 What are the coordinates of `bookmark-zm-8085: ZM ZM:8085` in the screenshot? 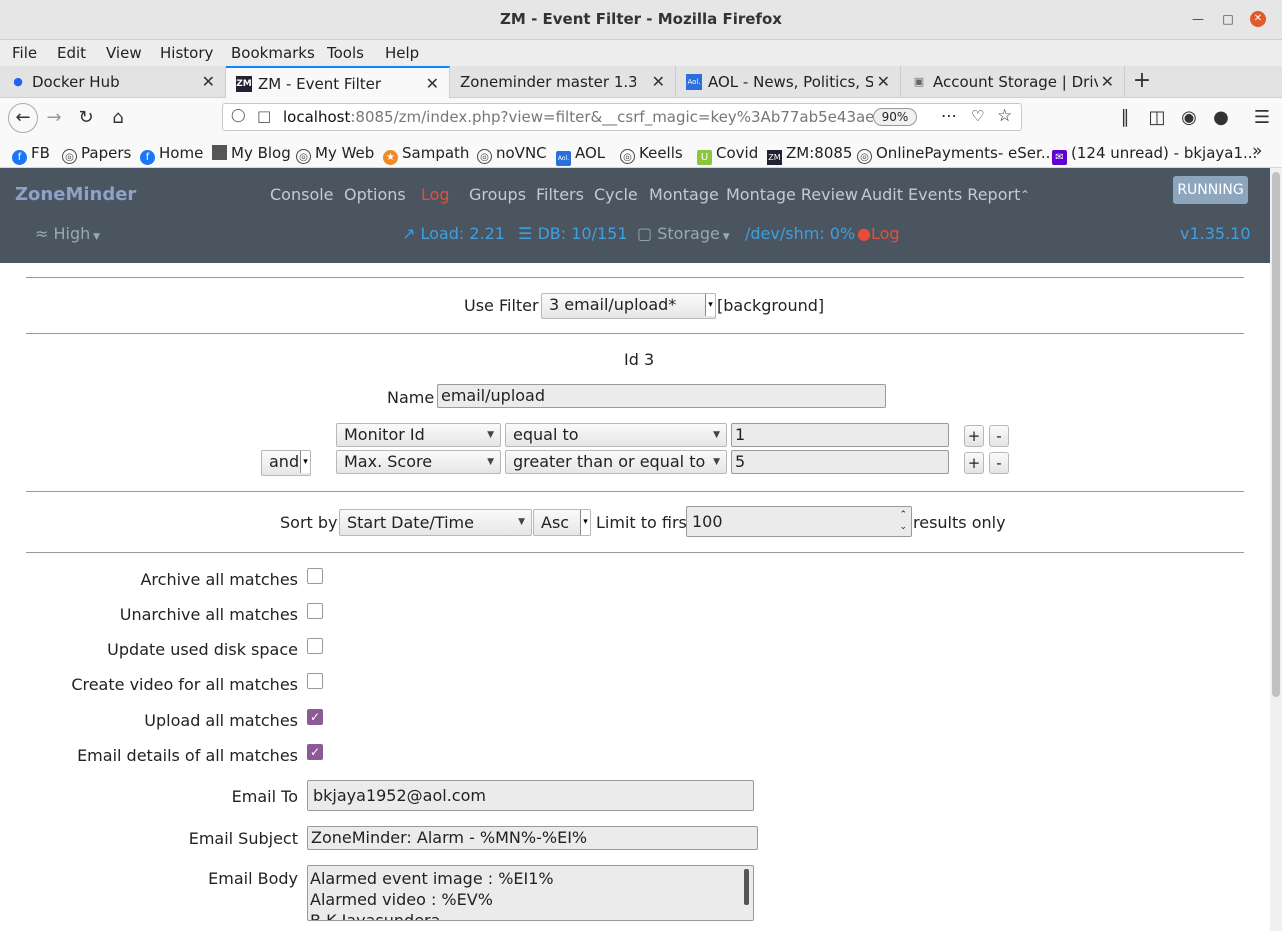 It's located at (809, 154).